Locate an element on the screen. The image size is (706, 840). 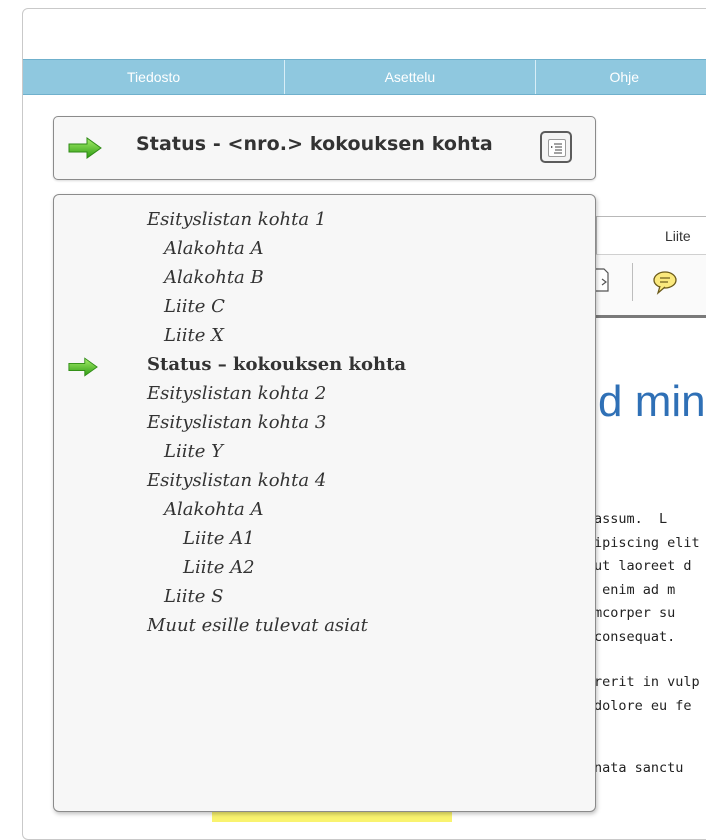
agenda-item-label: Status – kokouksen kohta is located at coordinates (277, 364).